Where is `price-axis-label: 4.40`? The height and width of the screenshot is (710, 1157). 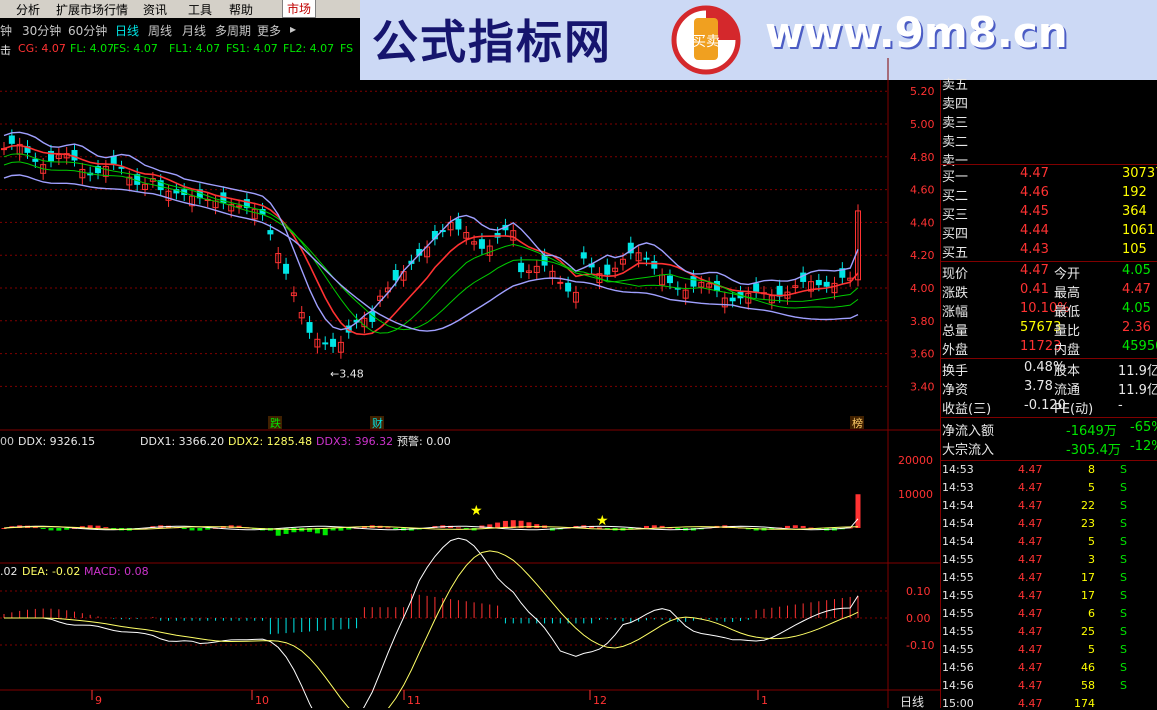 price-axis-label: 4.40 is located at coordinates (922, 222).